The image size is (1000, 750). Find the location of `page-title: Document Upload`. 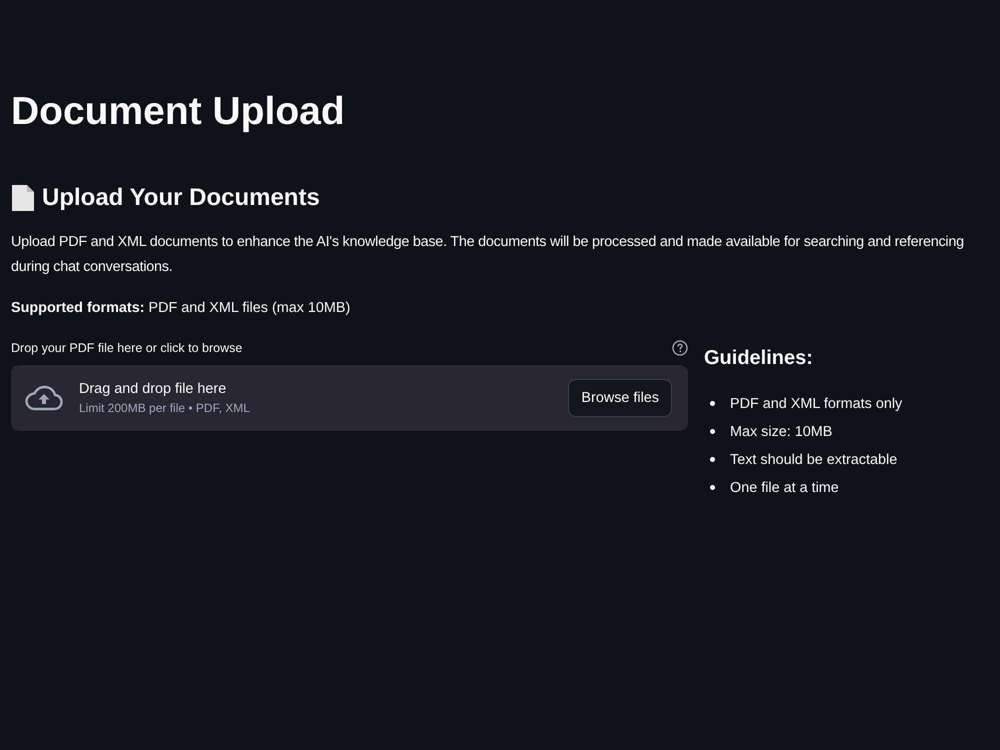

page-title: Document Upload is located at coordinates (178, 112).